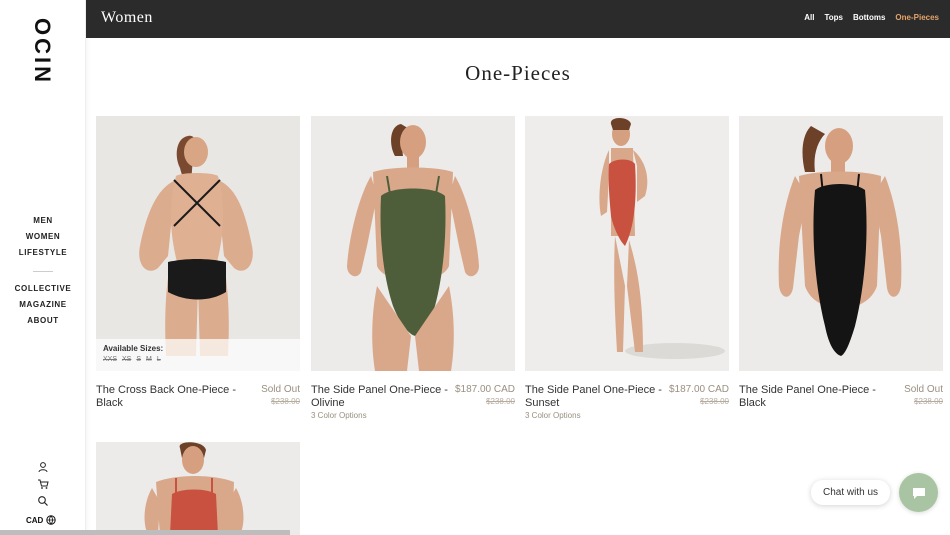 The image size is (950, 535). What do you see at coordinates (198, 355) in the screenshot?
I see `available-sizes-overlay: Available Sizes: XXS XS S M L` at bounding box center [198, 355].